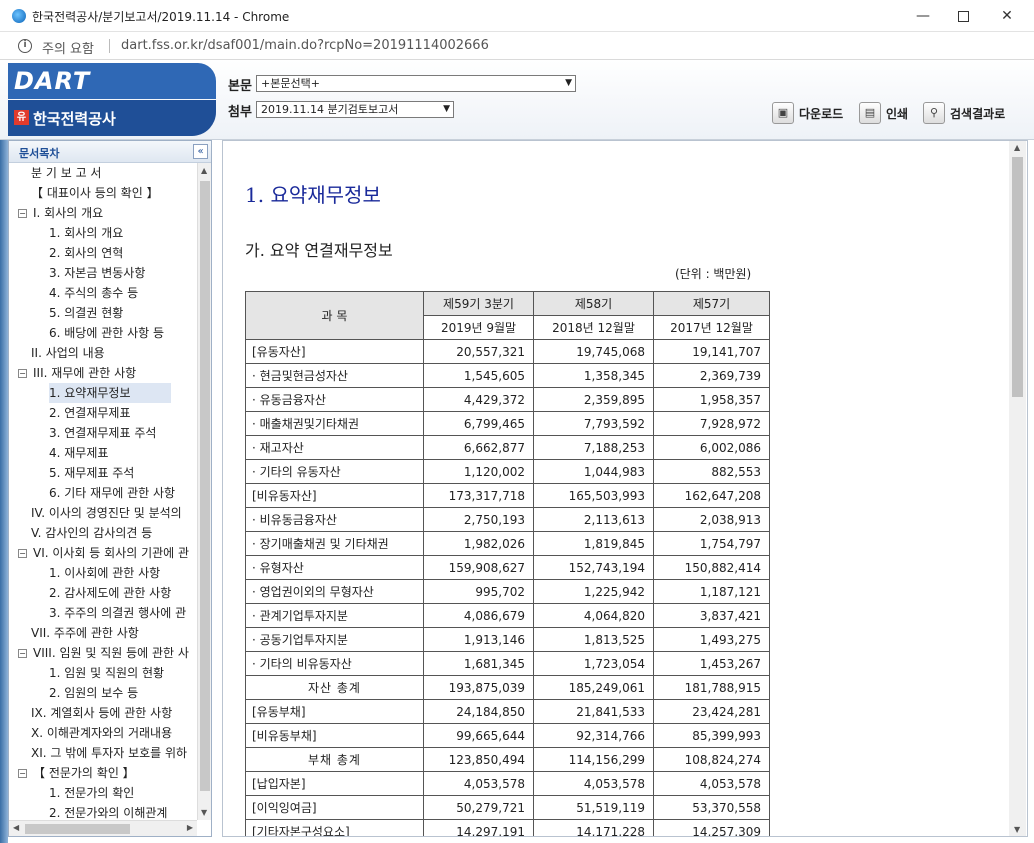  I want to click on security-warning: 주의 요함, so click(68, 47).